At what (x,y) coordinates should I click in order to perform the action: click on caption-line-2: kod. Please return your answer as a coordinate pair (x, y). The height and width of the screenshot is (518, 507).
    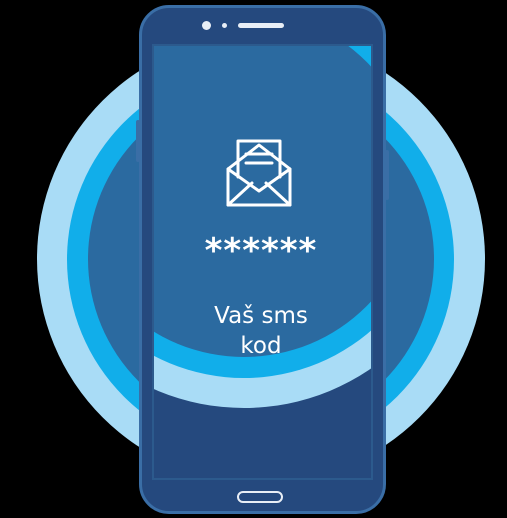
    Looking at the image, I should click on (261, 346).